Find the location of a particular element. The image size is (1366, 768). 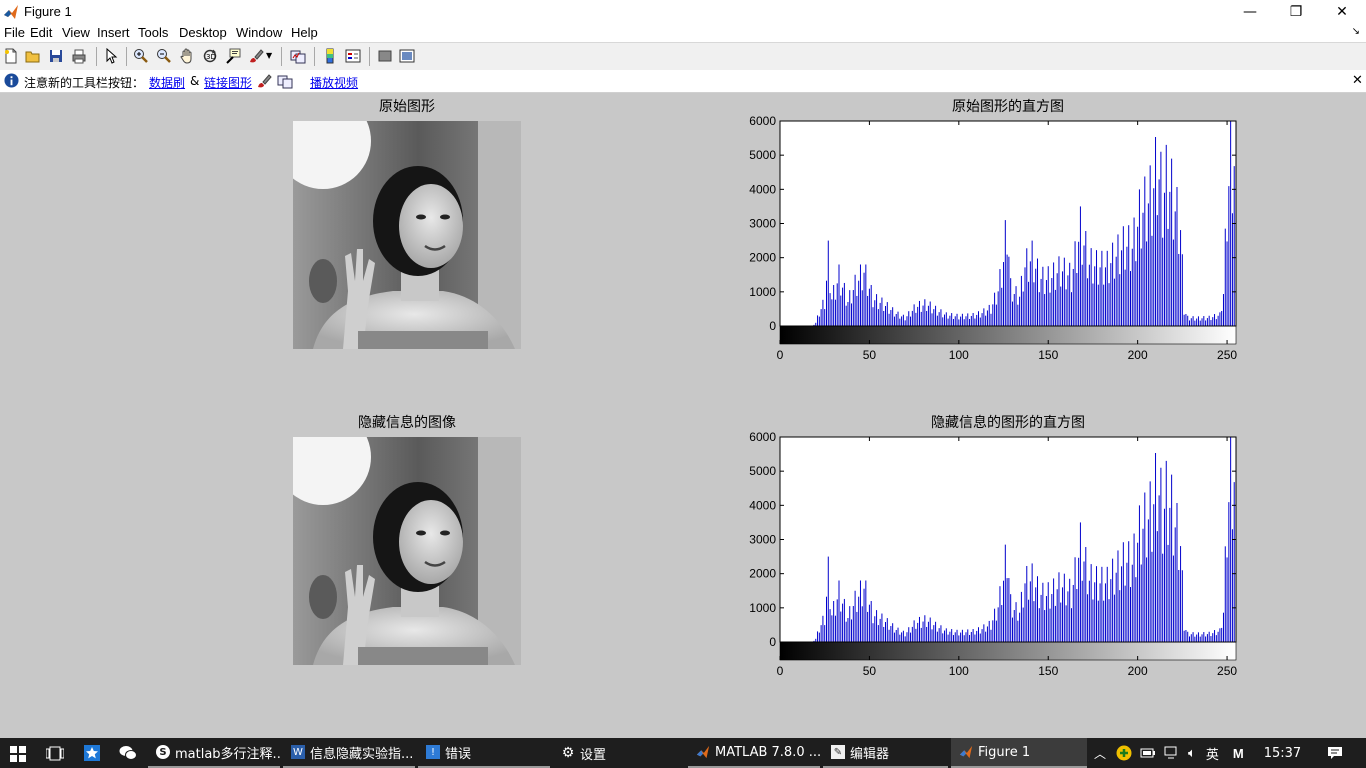

window-title: Figure 1 is located at coordinates (48, 11).